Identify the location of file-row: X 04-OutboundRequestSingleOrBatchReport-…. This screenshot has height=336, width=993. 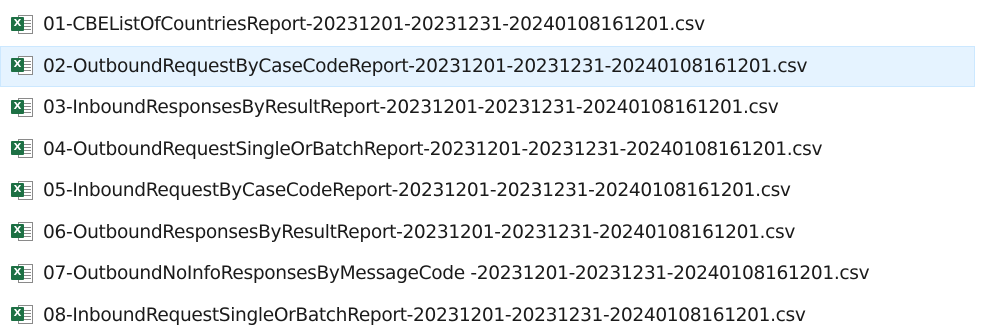
(487, 150).